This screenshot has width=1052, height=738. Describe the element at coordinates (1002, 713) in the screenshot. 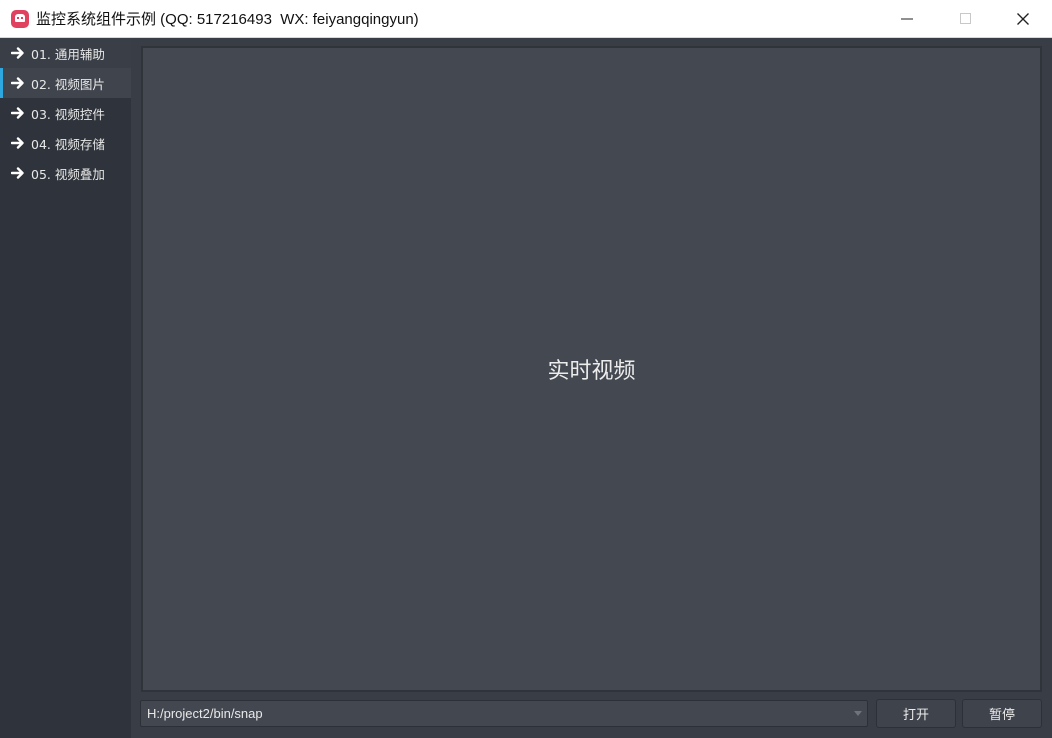

I see `pause-button: 暂停` at that location.